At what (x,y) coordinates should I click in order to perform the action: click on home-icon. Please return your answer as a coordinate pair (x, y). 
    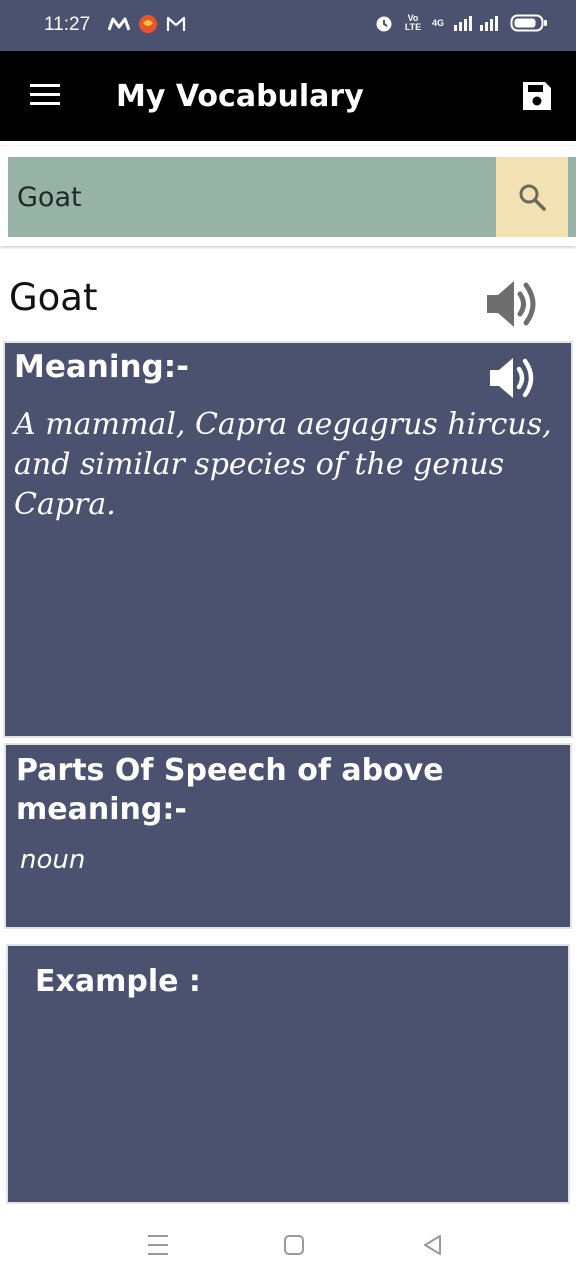
    Looking at the image, I should click on (294, 1245).